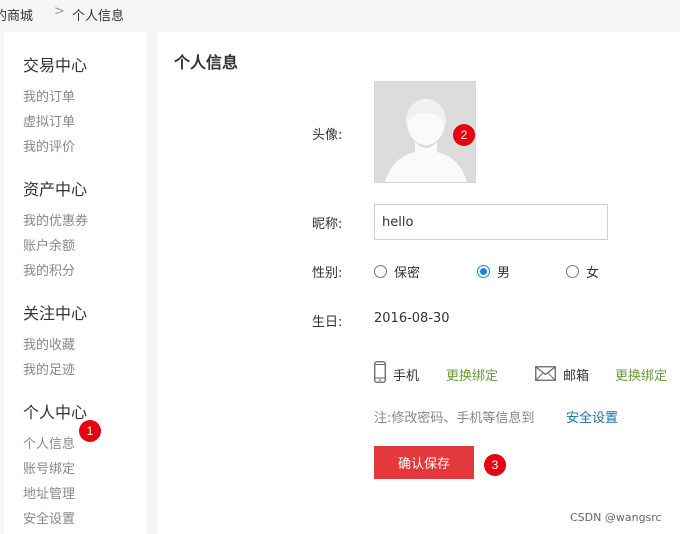 This screenshot has width=680, height=534. What do you see at coordinates (576, 376) in the screenshot?
I see `email-label: 邮箱` at bounding box center [576, 376].